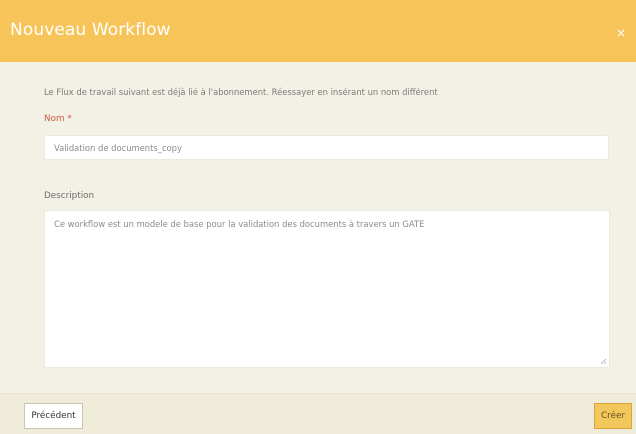 The height and width of the screenshot is (434, 636). What do you see at coordinates (53, 416) in the screenshot?
I see `previous-button: Précédent` at bounding box center [53, 416].